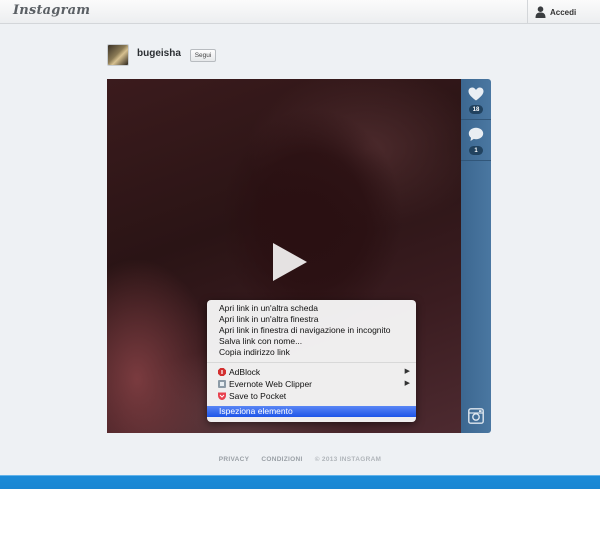 The height and width of the screenshot is (551, 600). What do you see at coordinates (300, 12) in the screenshot?
I see `top-header: Instagram Accedi` at bounding box center [300, 12].